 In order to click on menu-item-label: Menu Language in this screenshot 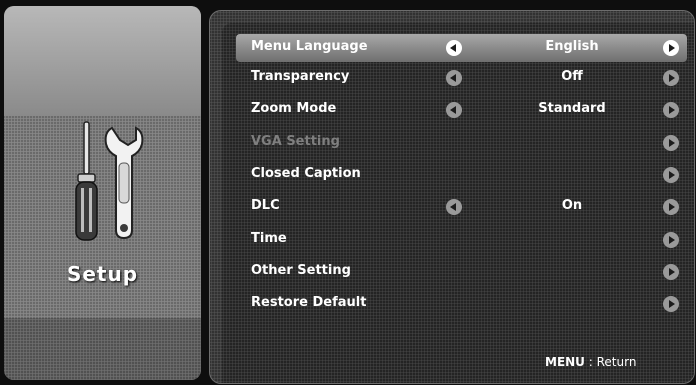, I will do `click(309, 46)`.